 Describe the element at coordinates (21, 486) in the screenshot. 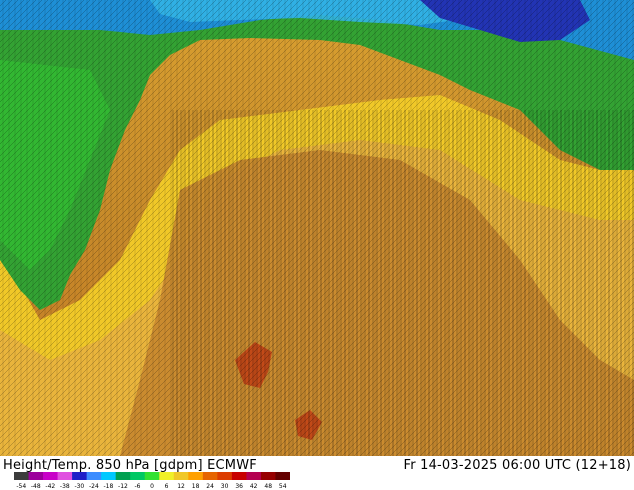

I see `colorbar-tick-label: -54` at that location.